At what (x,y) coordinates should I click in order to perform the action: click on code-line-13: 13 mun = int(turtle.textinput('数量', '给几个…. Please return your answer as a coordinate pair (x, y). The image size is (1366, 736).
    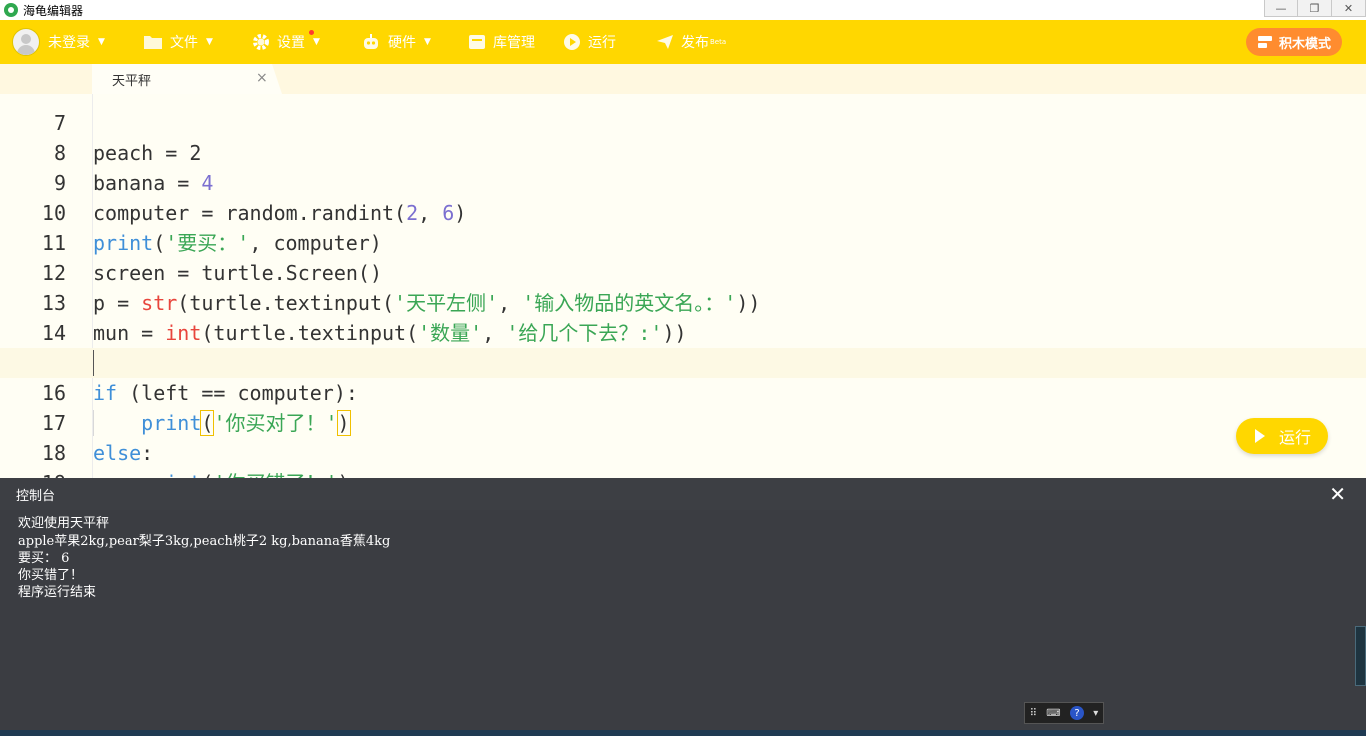
    Looking at the image, I should click on (683, 301).